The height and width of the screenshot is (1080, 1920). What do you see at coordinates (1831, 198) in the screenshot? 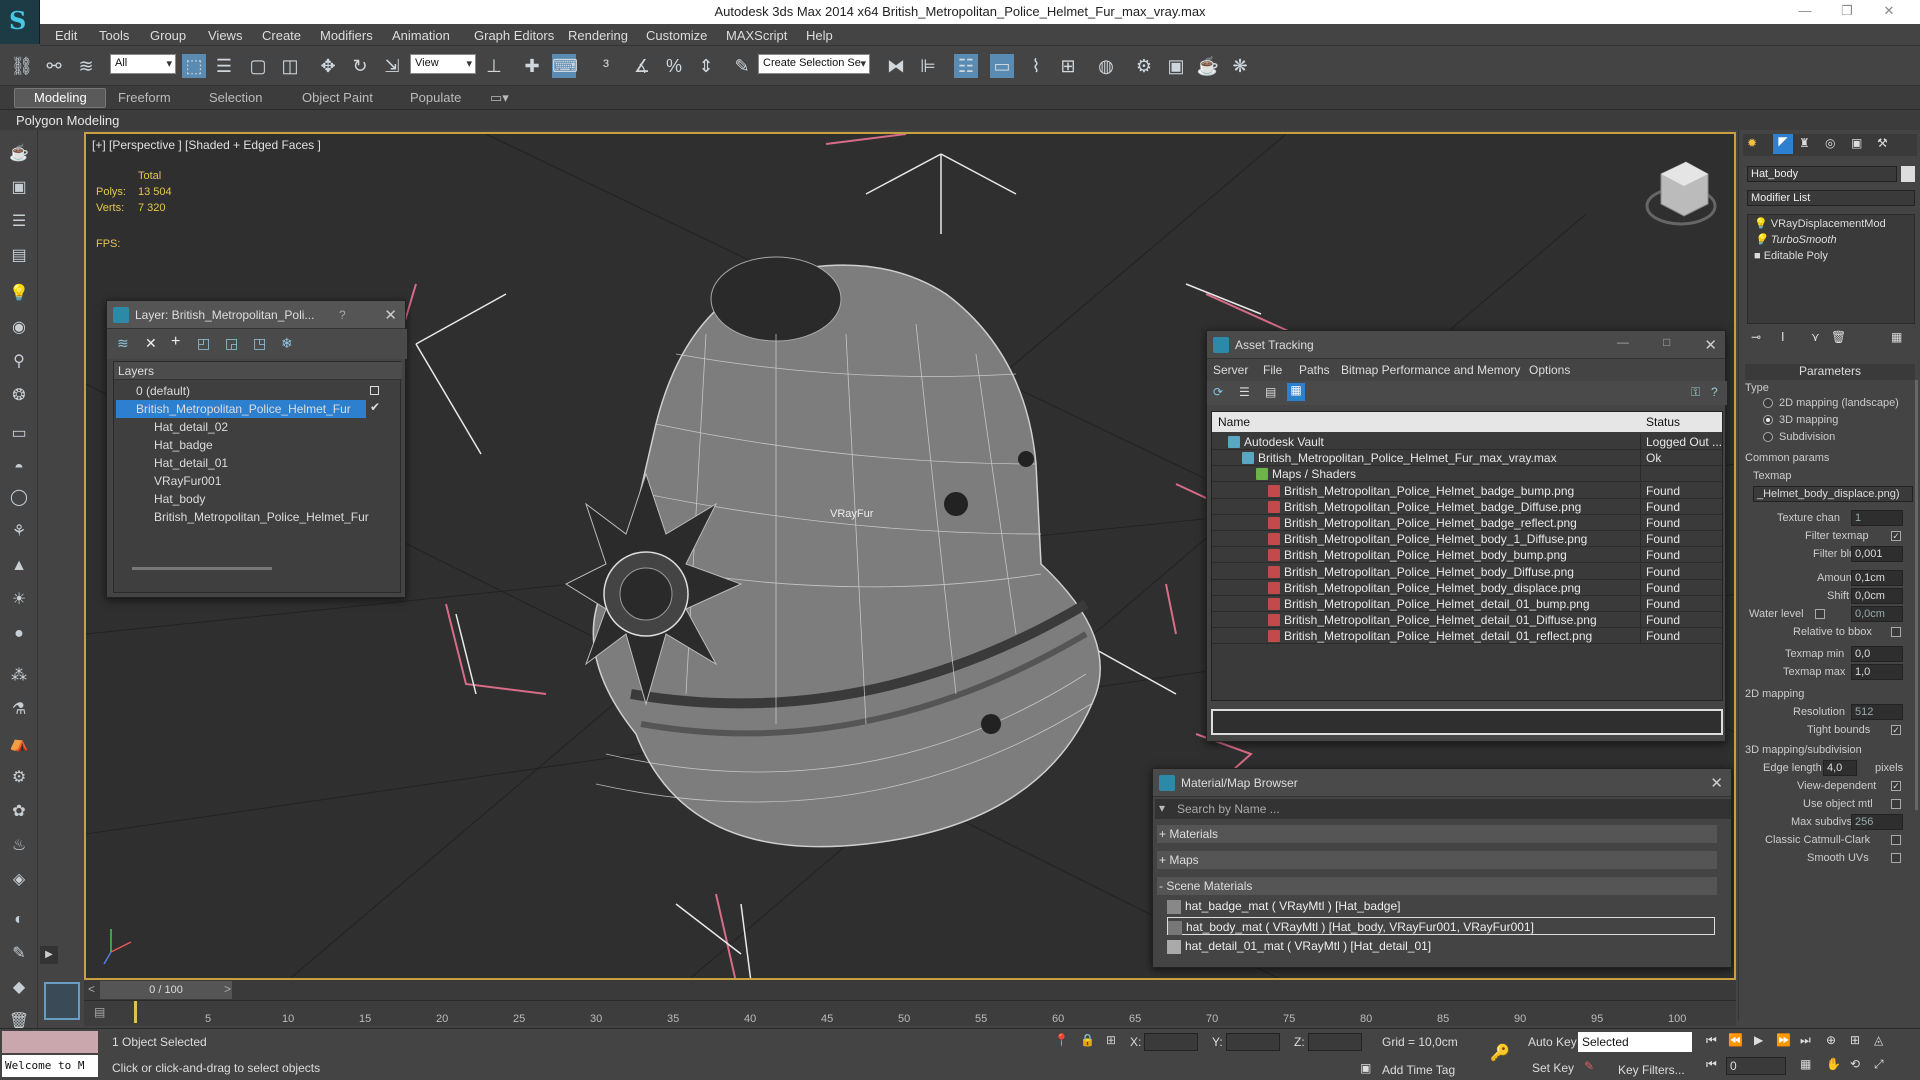
I see `modifier-list-dropdown: Modifier List` at bounding box center [1831, 198].